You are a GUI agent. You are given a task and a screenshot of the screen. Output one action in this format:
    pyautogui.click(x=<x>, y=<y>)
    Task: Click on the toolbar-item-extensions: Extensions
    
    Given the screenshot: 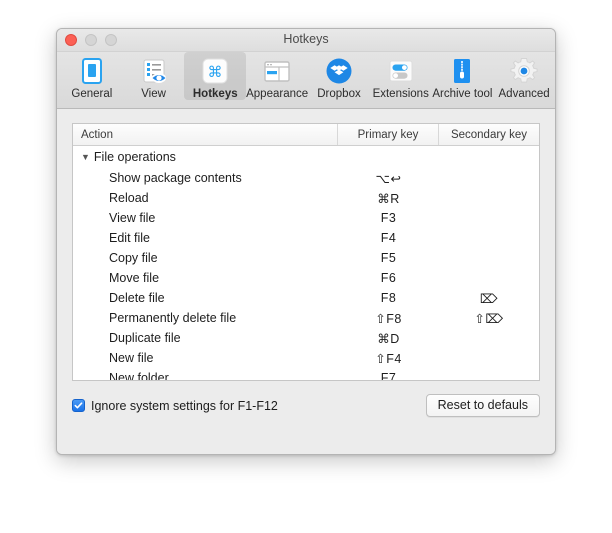 What is the action you would take?
    pyautogui.click(x=401, y=76)
    